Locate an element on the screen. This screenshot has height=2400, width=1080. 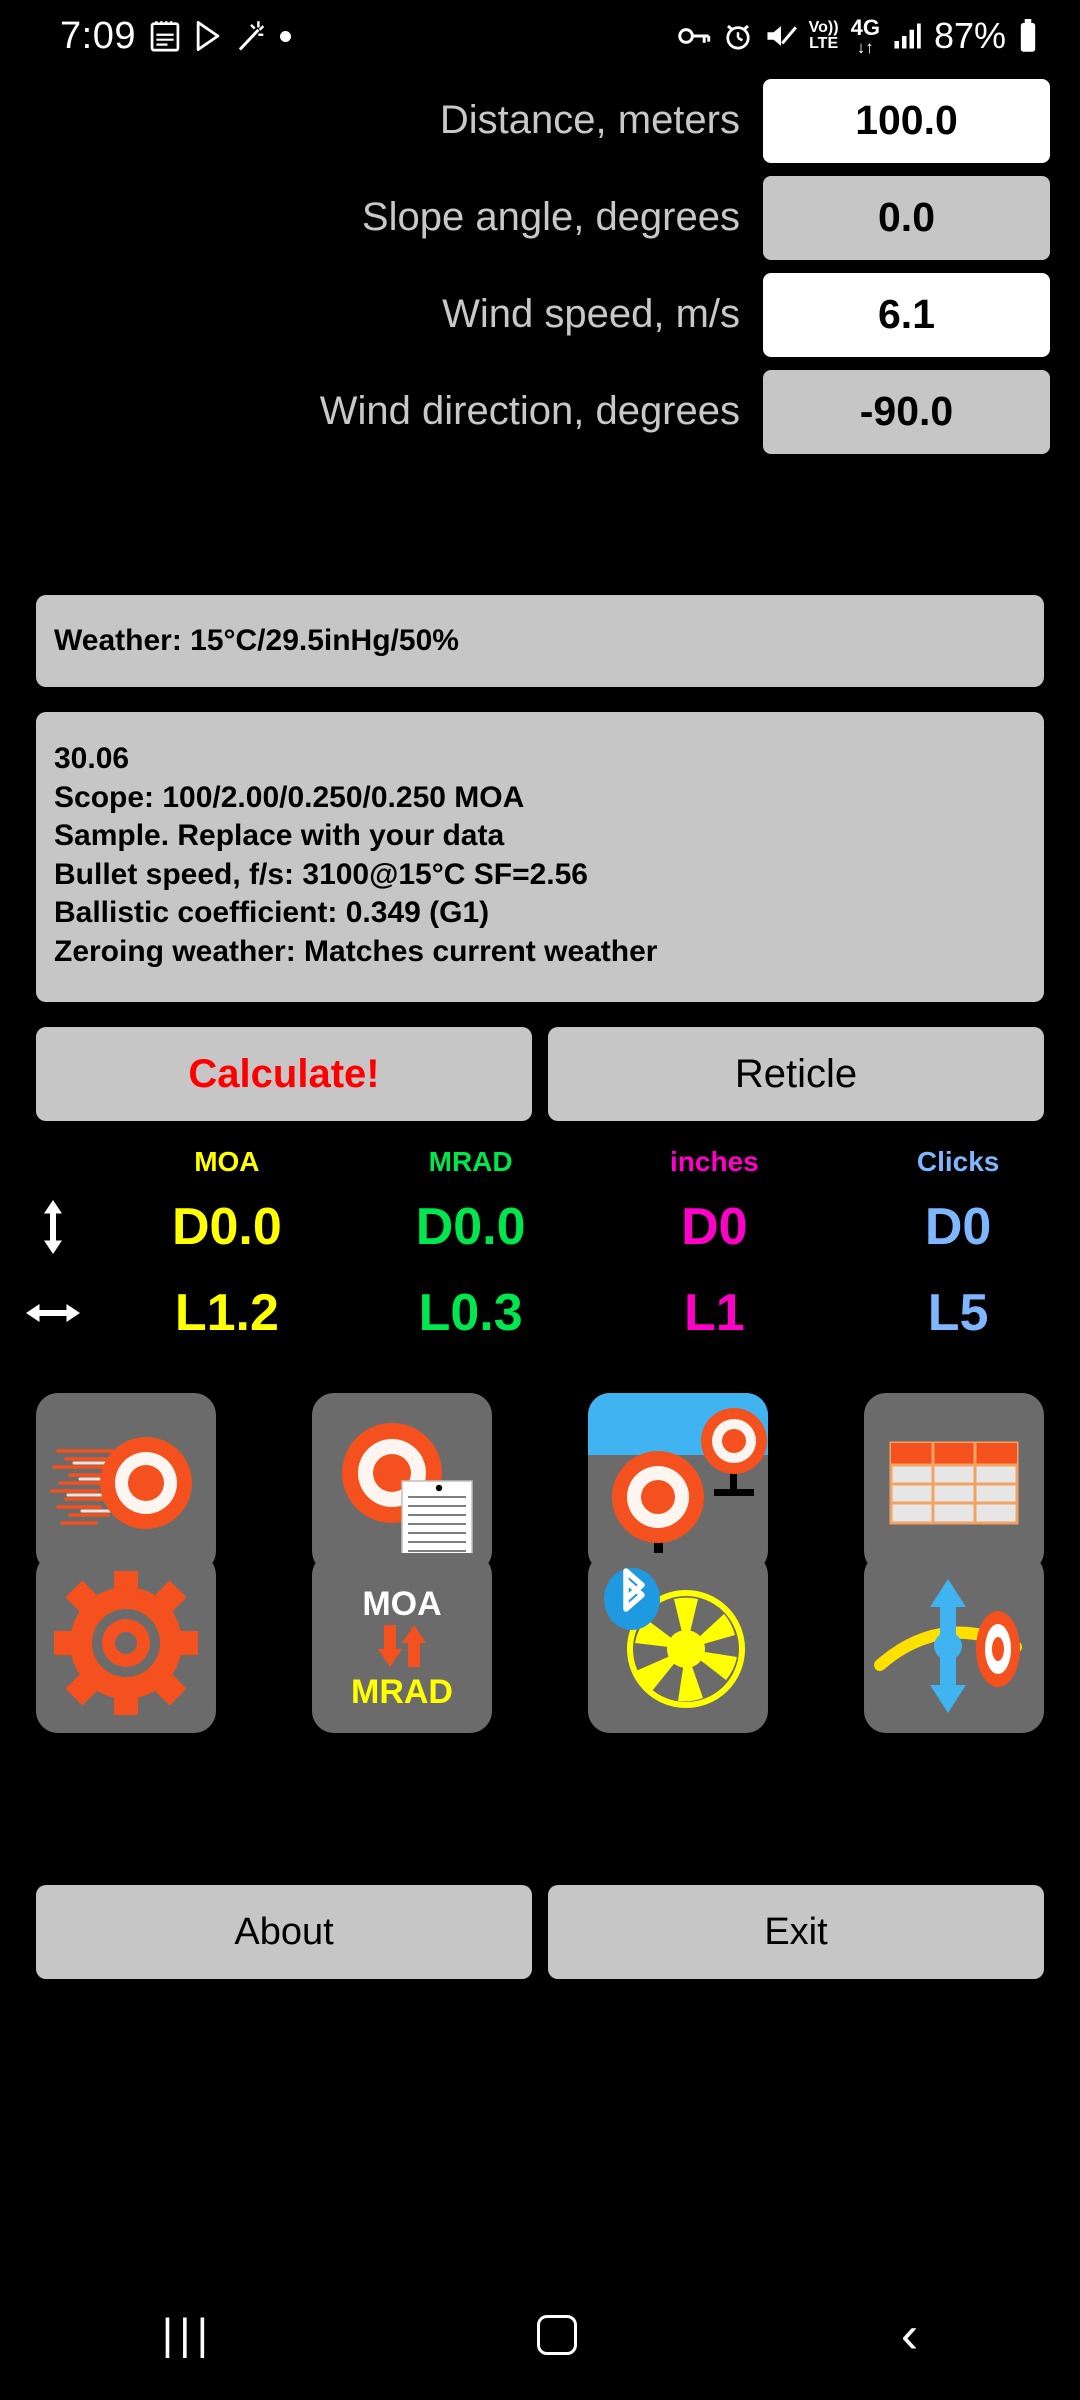
input-row-slope-angle: Slope angle, degrees 0.0 is located at coordinates (540, 217).